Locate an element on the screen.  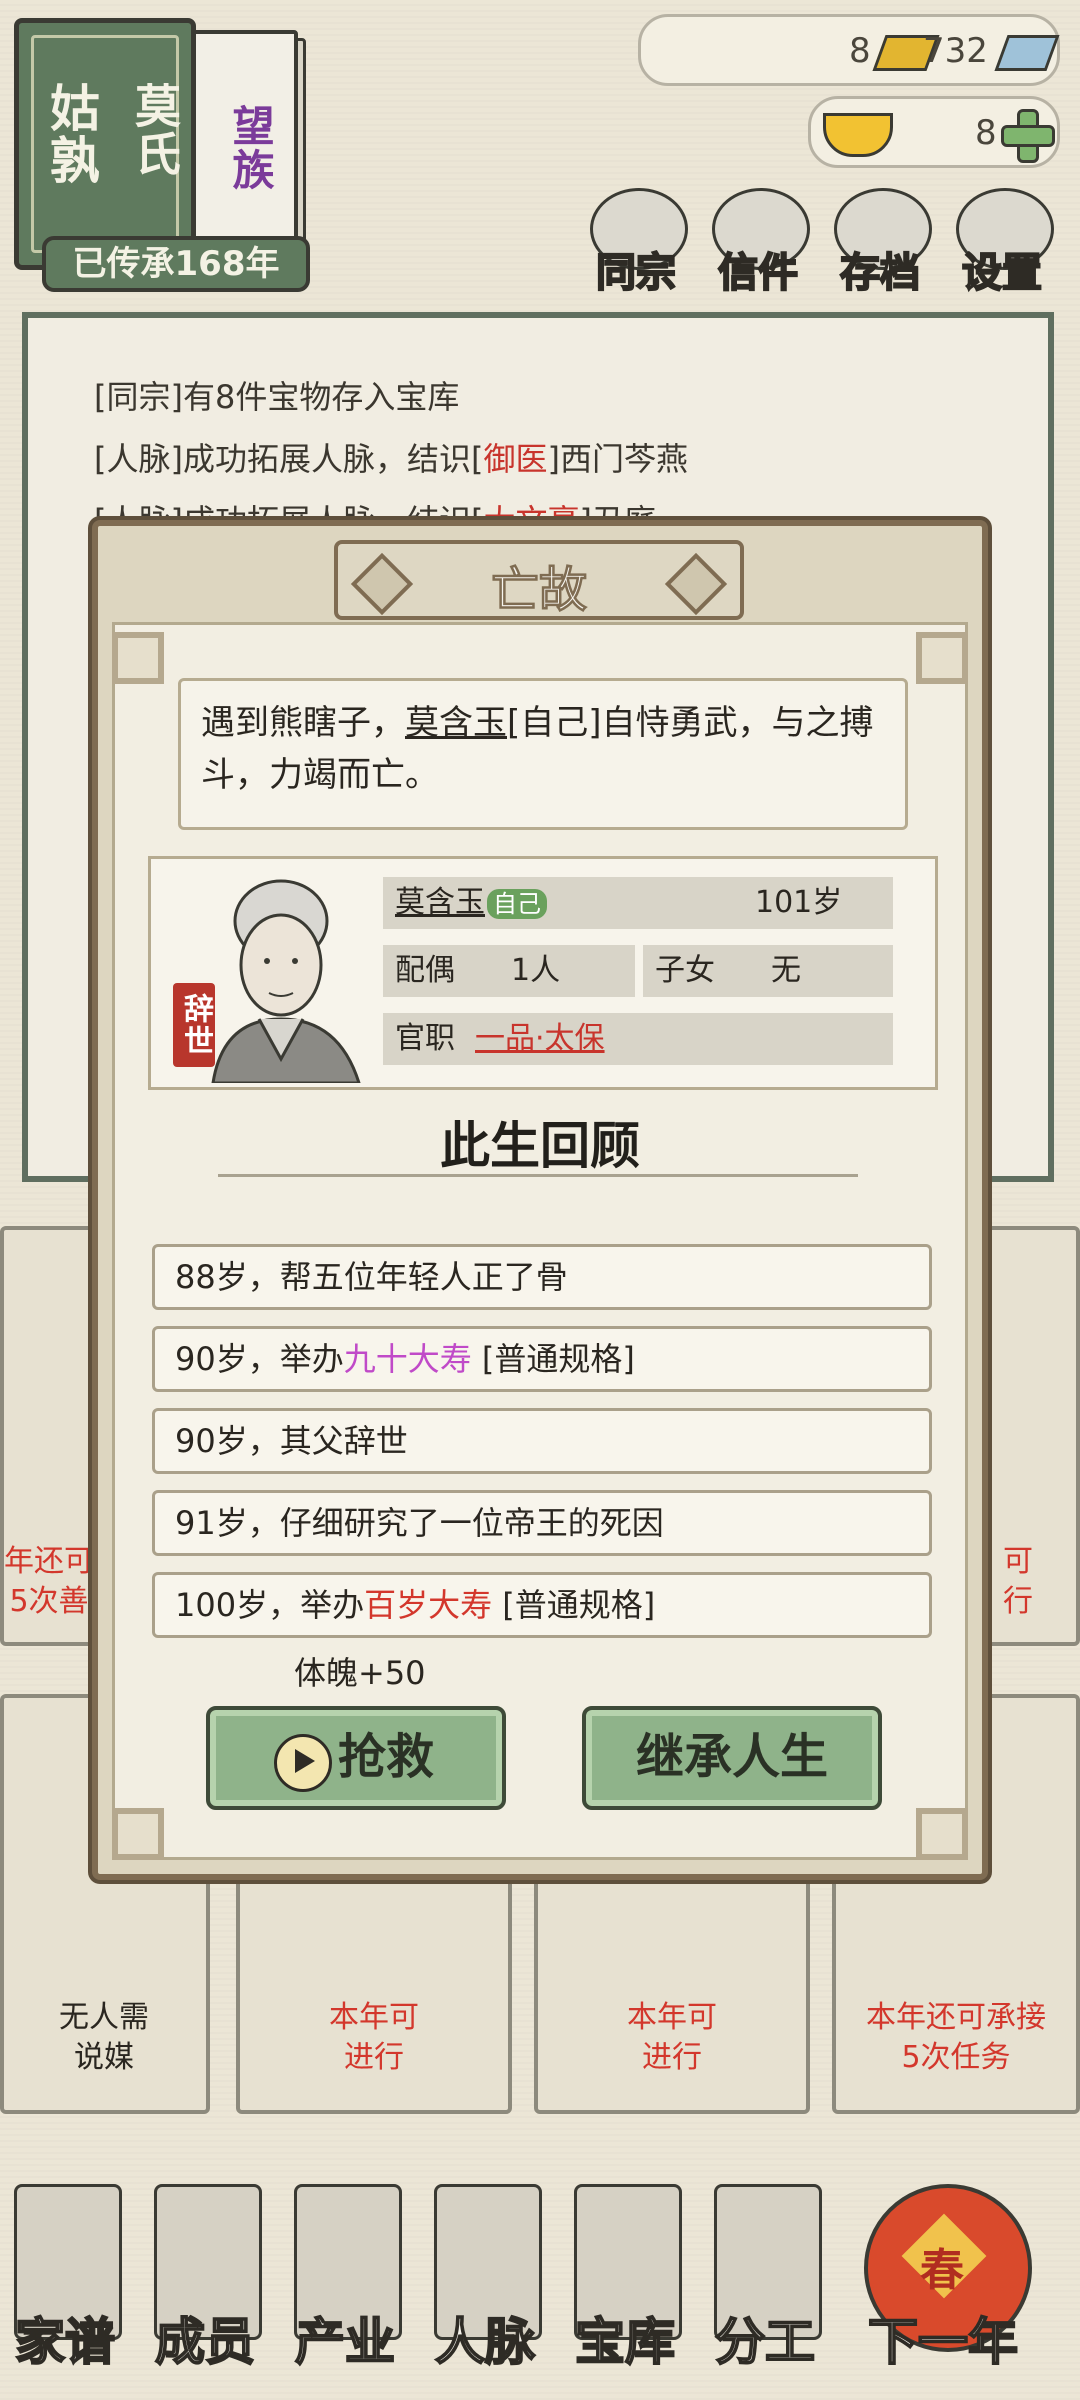
bg-text: 年还可 5次善 is located at coordinates (49, 1581).